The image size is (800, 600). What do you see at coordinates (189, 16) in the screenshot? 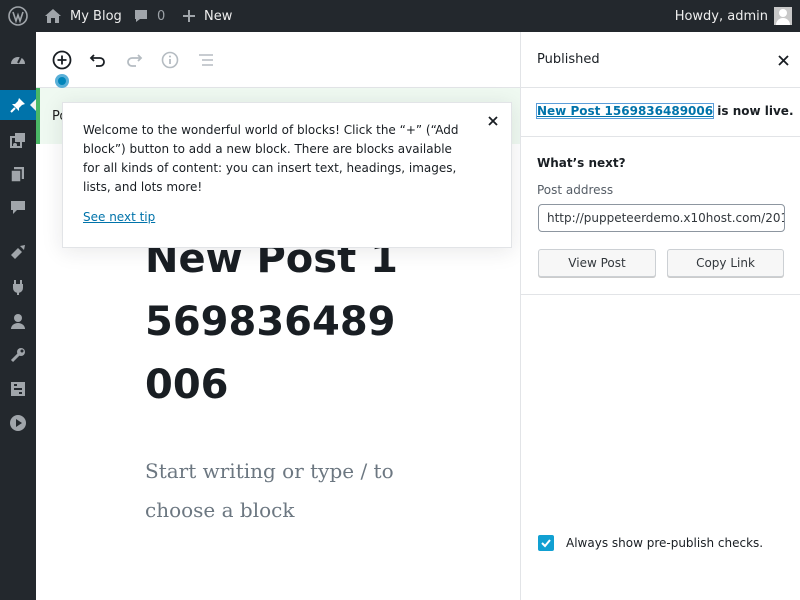
I see `plus-icon` at bounding box center [189, 16].